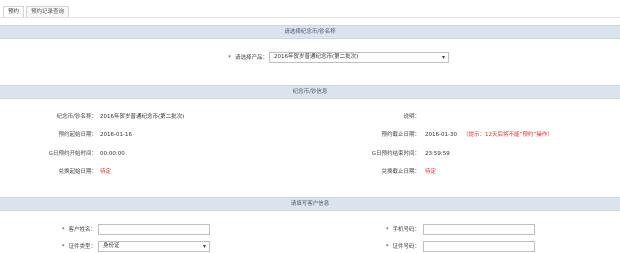  What do you see at coordinates (310, 32) in the screenshot?
I see `section-header-product: 请选择纪念币/钞名称` at bounding box center [310, 32].